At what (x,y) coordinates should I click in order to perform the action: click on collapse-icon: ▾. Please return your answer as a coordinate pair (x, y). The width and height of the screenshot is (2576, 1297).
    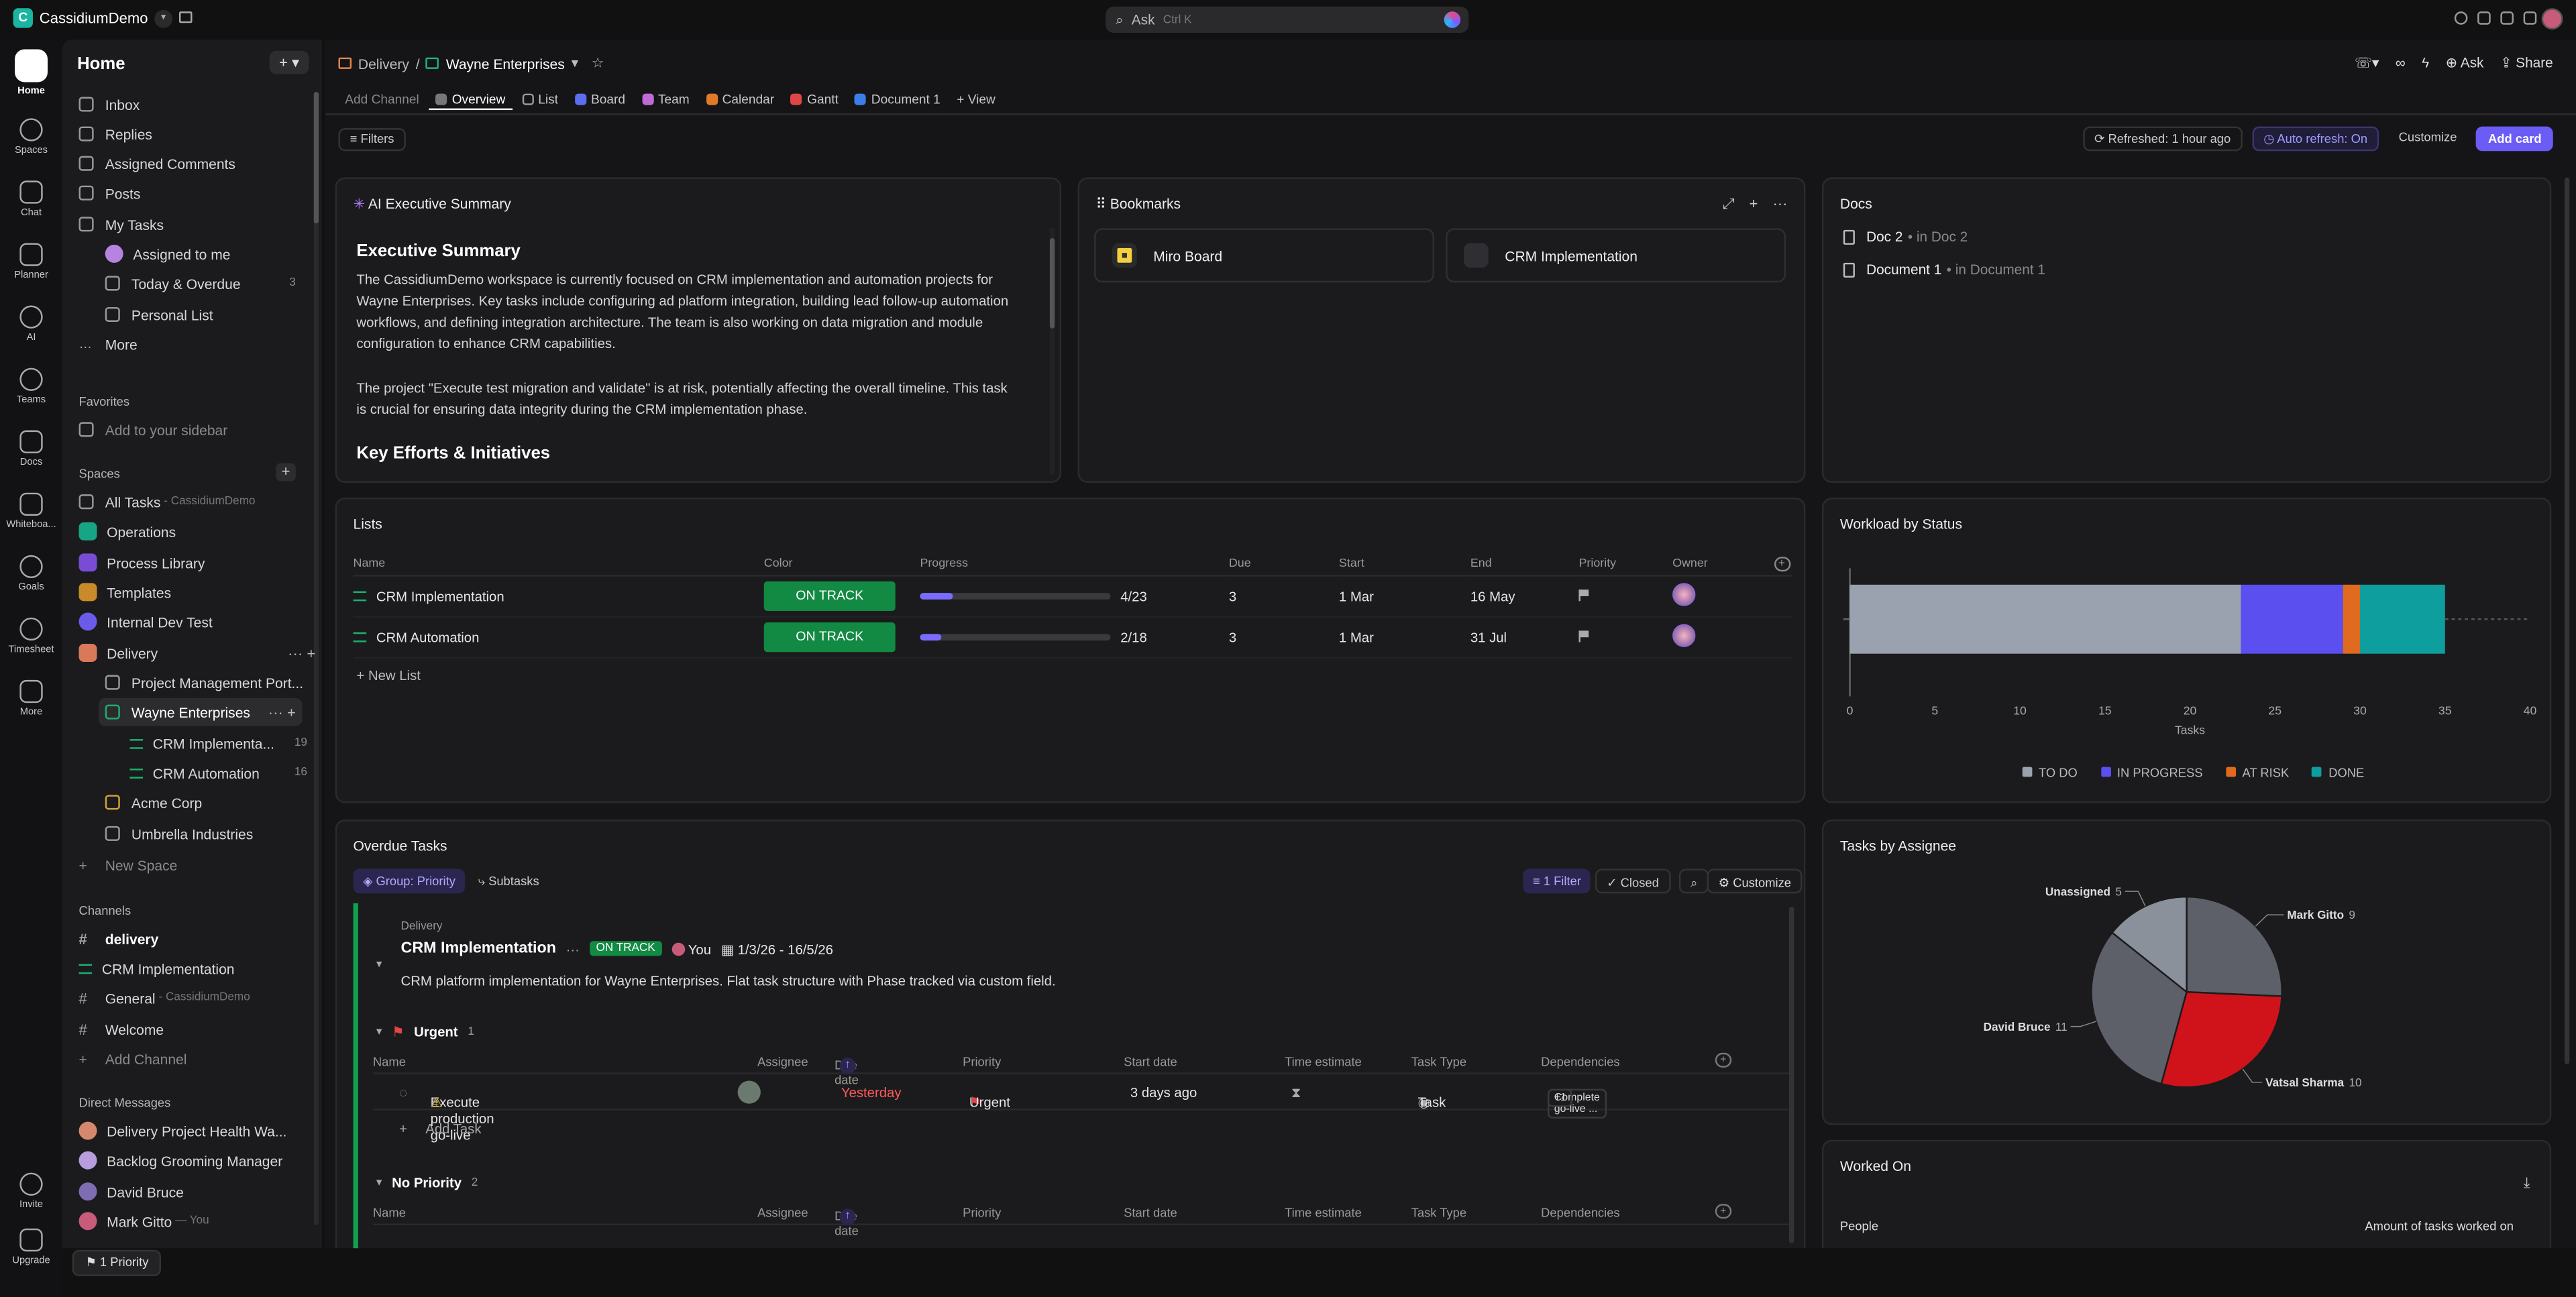
    Looking at the image, I should click on (379, 964).